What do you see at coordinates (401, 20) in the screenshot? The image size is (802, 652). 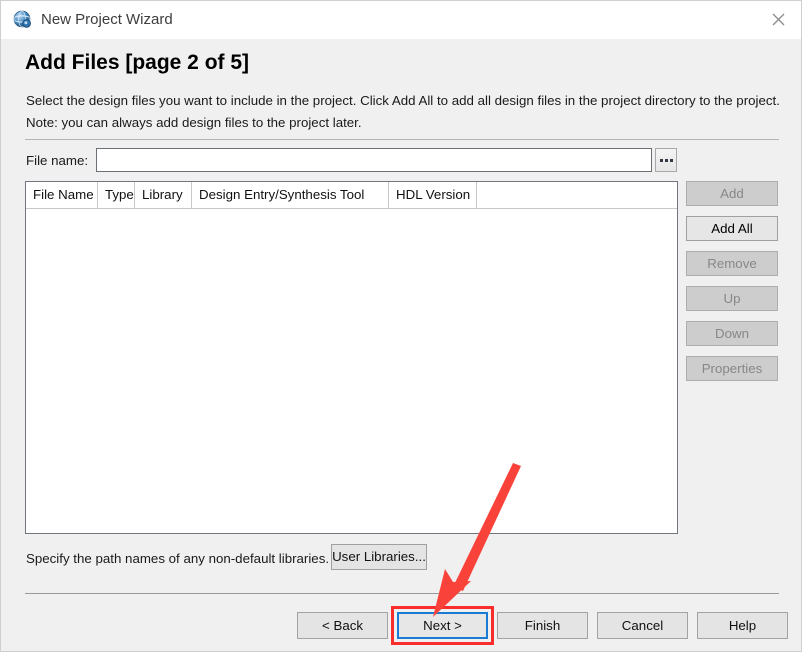 I see `title-bar: New Project Wizard` at bounding box center [401, 20].